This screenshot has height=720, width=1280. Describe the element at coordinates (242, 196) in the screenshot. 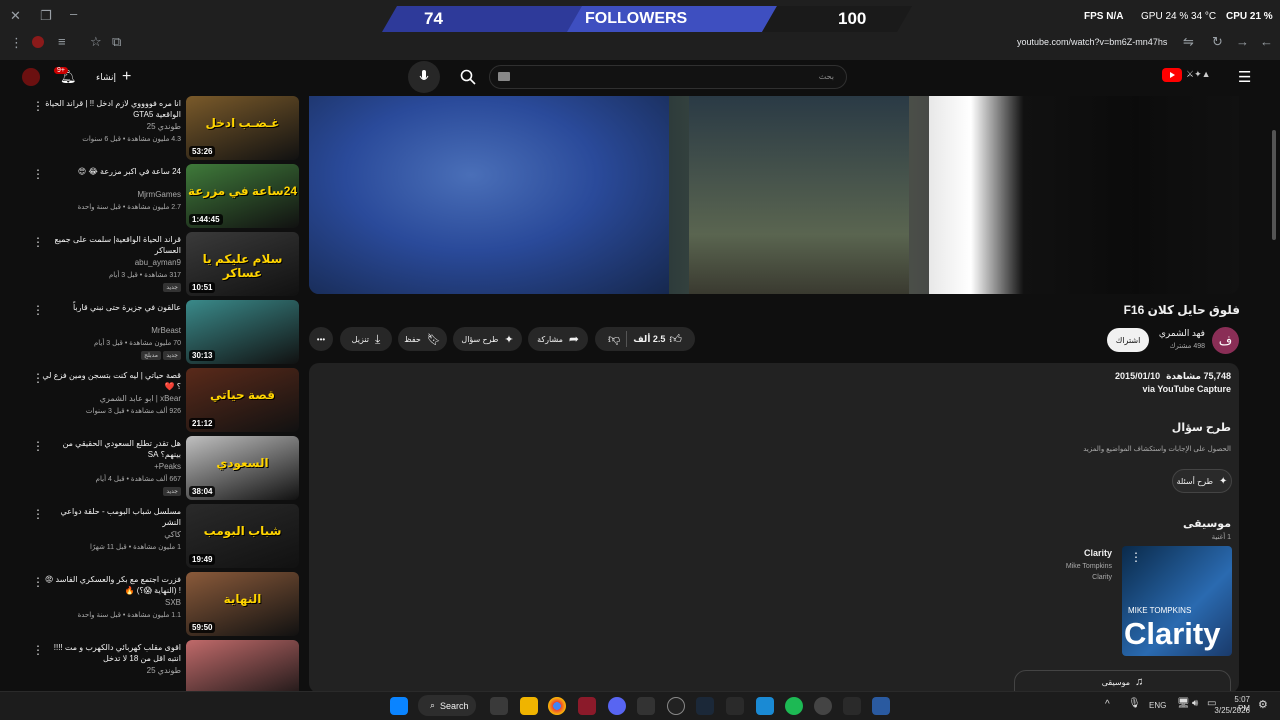

I see `recommendation-thumbnail: 24ساعة في مزرعة 1:44:45` at that location.